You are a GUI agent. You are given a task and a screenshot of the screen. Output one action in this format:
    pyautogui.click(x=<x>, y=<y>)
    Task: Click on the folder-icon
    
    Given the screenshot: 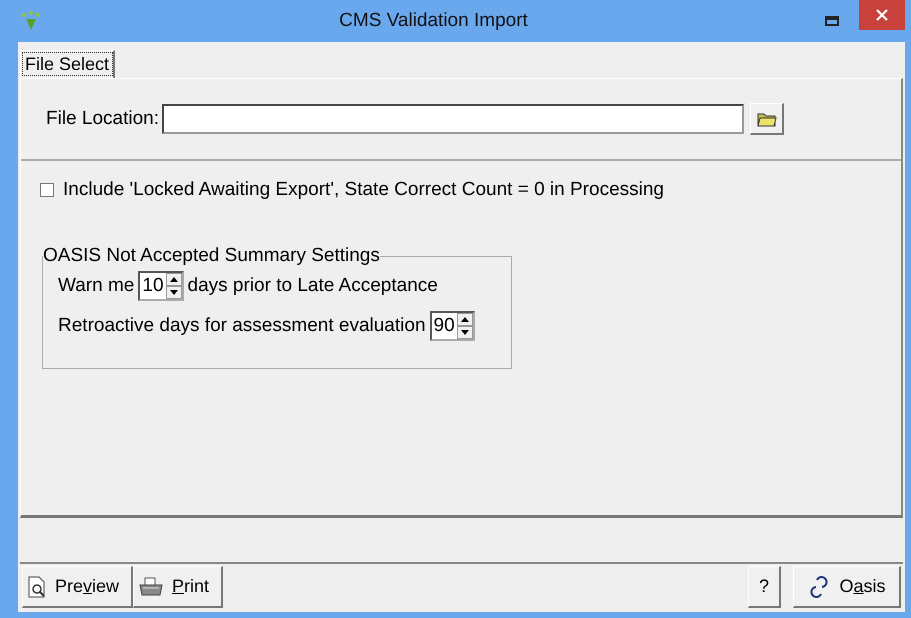 What is the action you would take?
    pyautogui.click(x=766, y=118)
    